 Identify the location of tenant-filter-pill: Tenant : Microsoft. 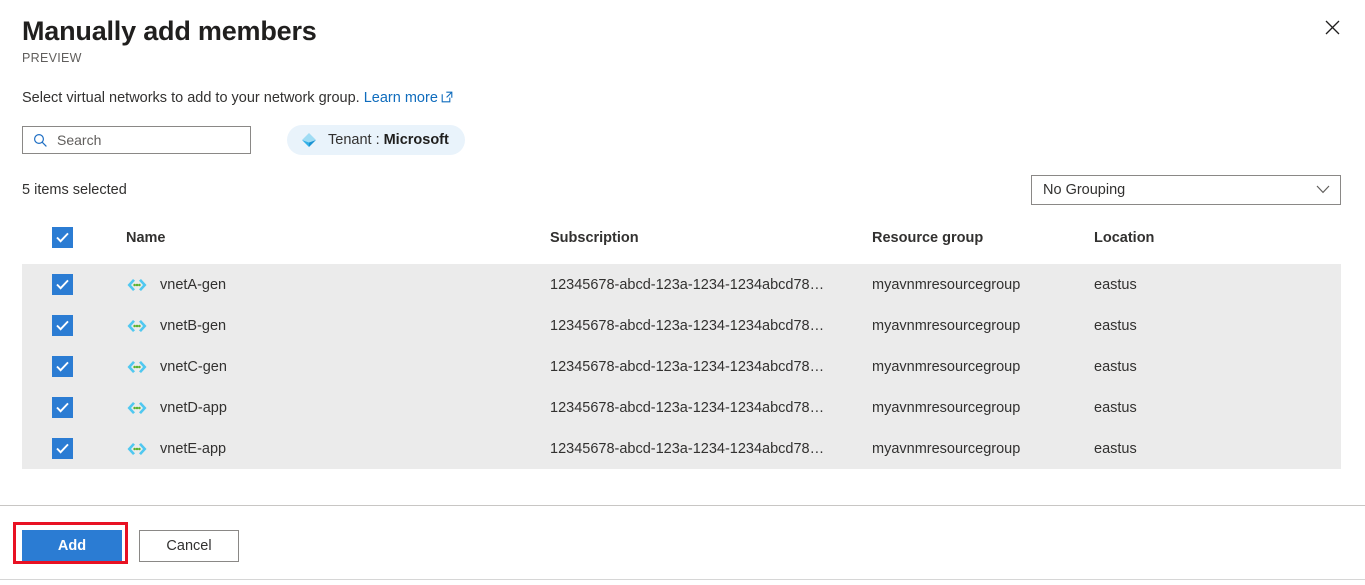
(376, 140).